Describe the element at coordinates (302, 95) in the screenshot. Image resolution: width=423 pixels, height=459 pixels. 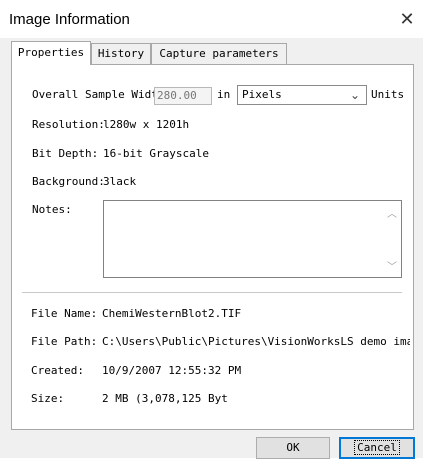
I see `units-select: Pixels ⌄` at that location.